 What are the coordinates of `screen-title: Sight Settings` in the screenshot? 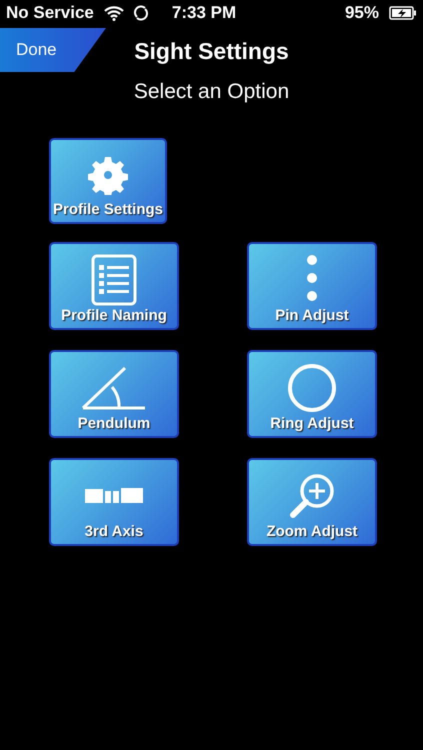 It's located at (211, 51).